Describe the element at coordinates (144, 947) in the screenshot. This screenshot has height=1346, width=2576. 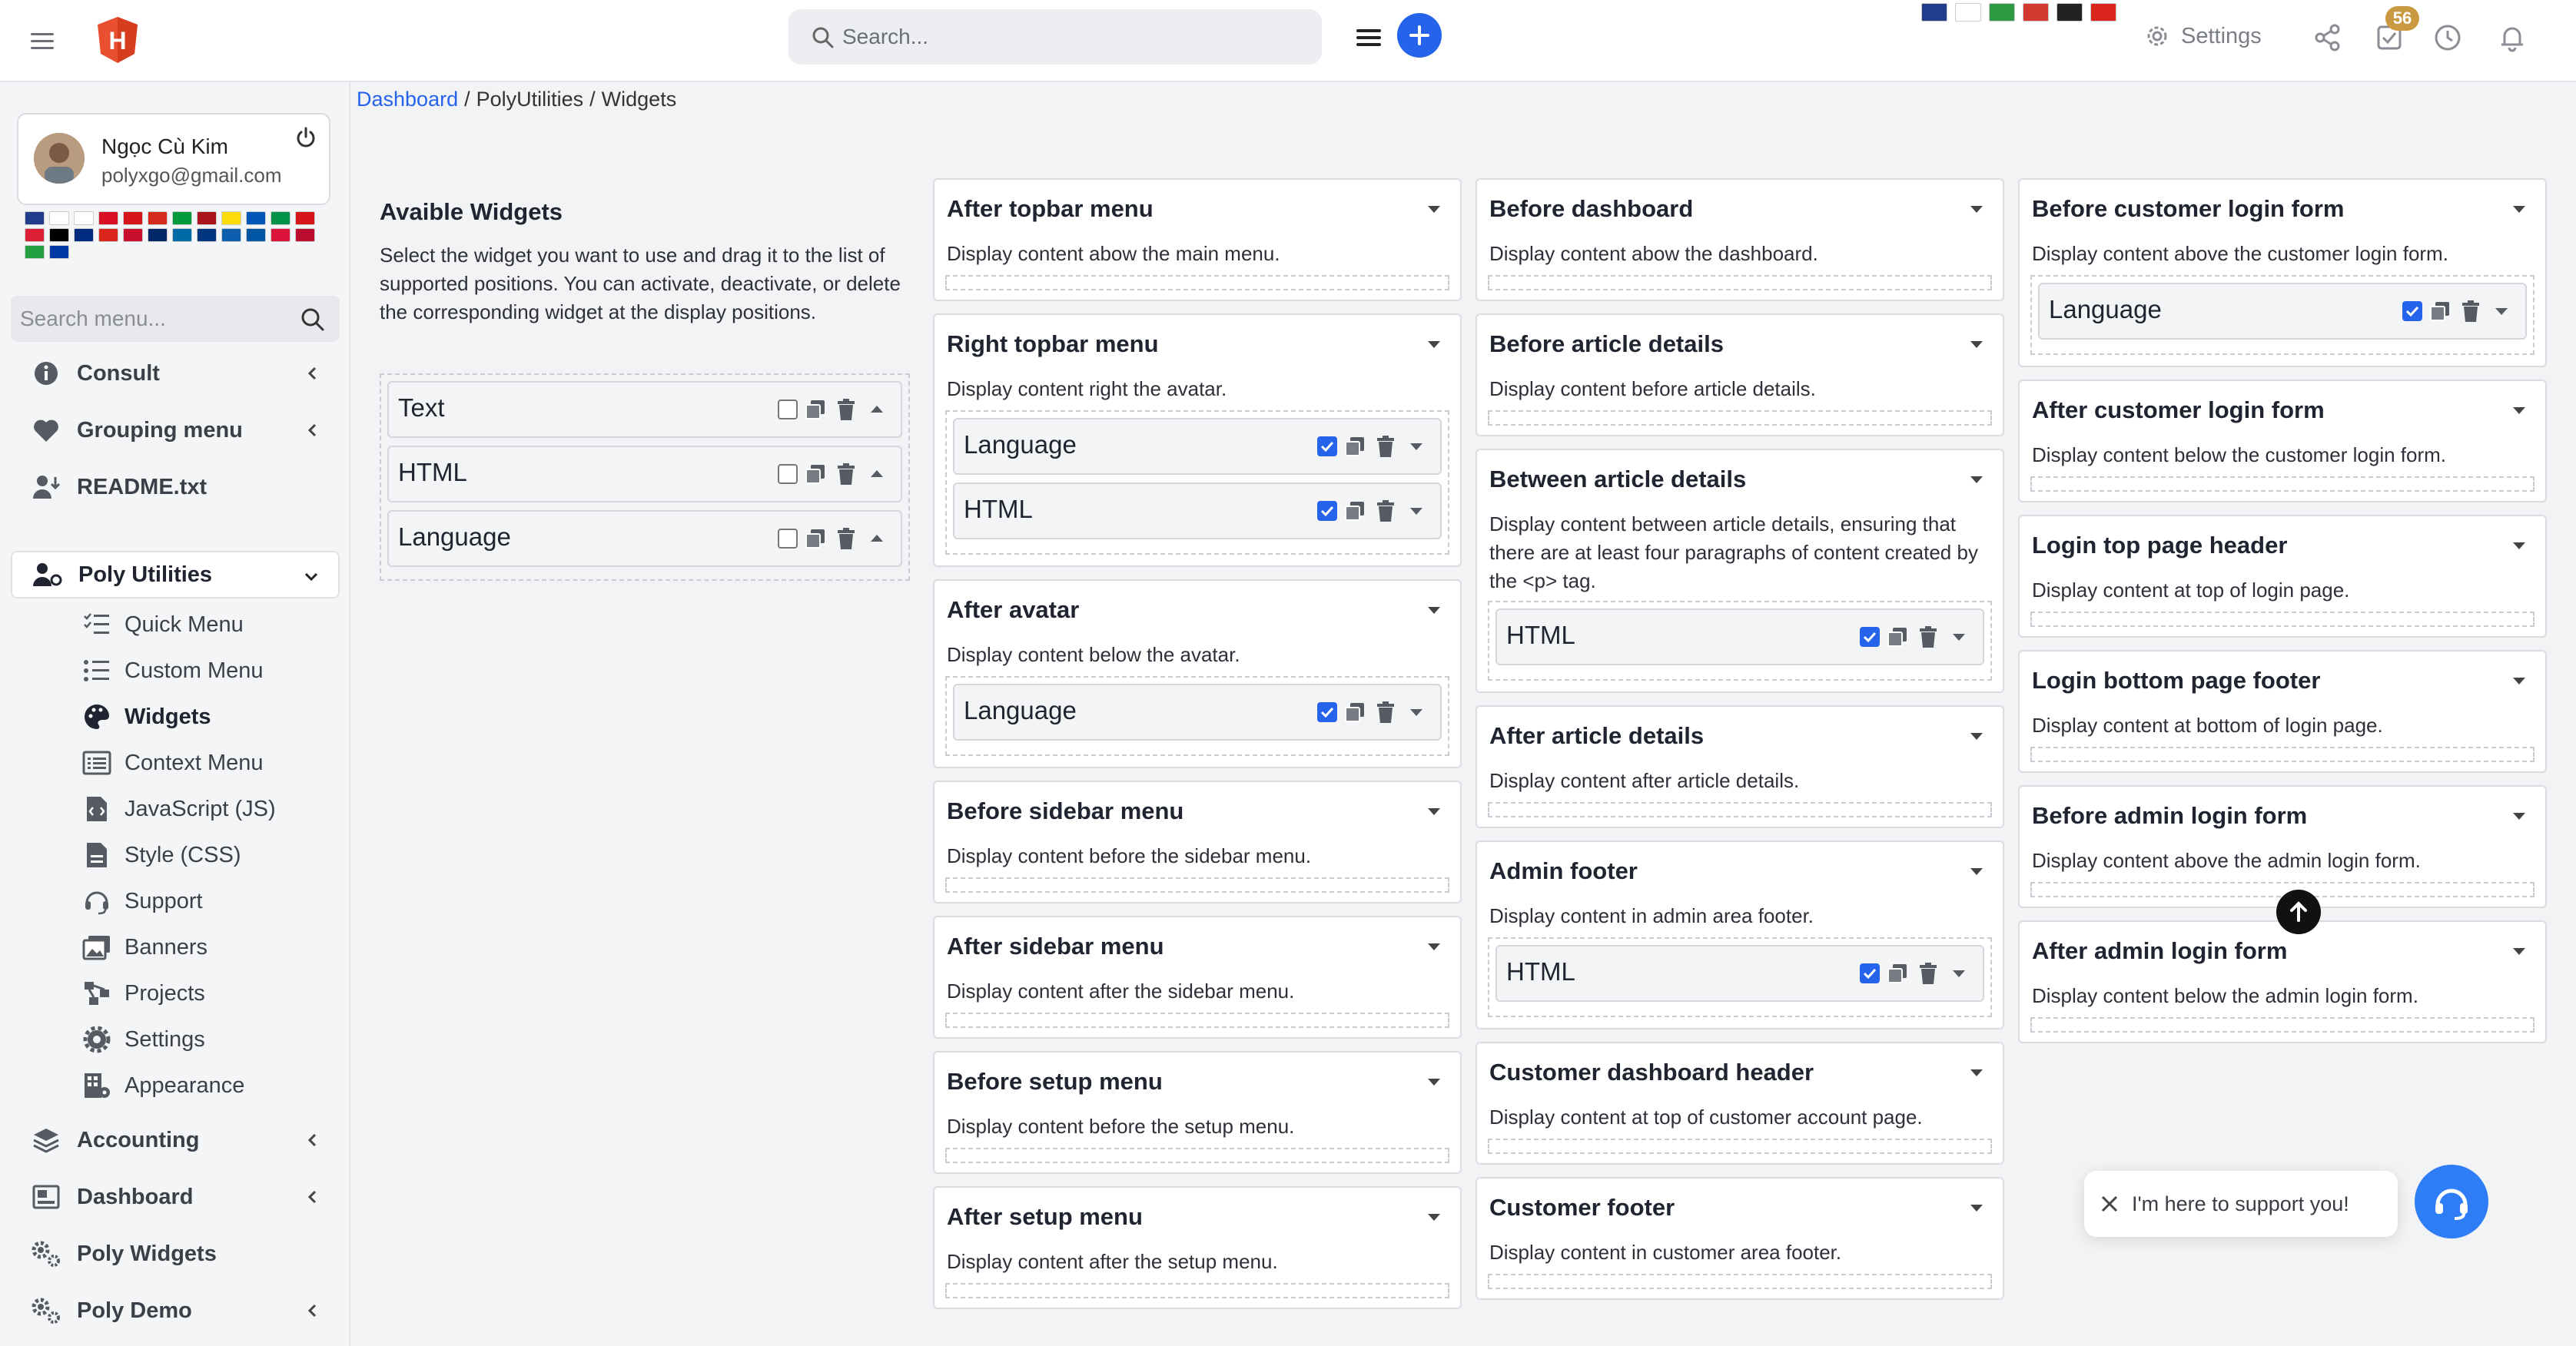
I see `sub-banners: Banners` at that location.